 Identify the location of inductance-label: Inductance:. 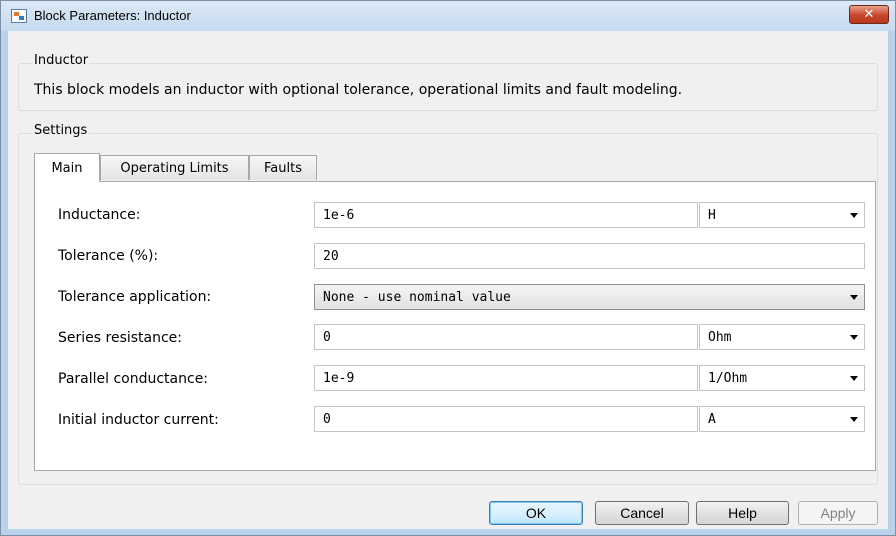
(99, 215).